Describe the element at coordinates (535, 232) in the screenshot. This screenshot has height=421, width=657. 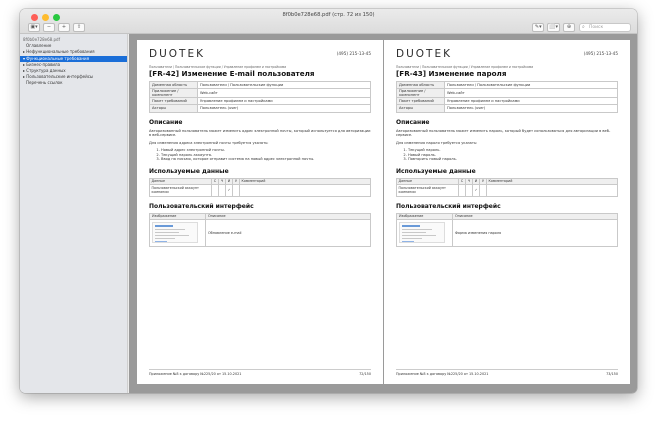
I see `ui-description-cell: Форма изменения пароля` at that location.